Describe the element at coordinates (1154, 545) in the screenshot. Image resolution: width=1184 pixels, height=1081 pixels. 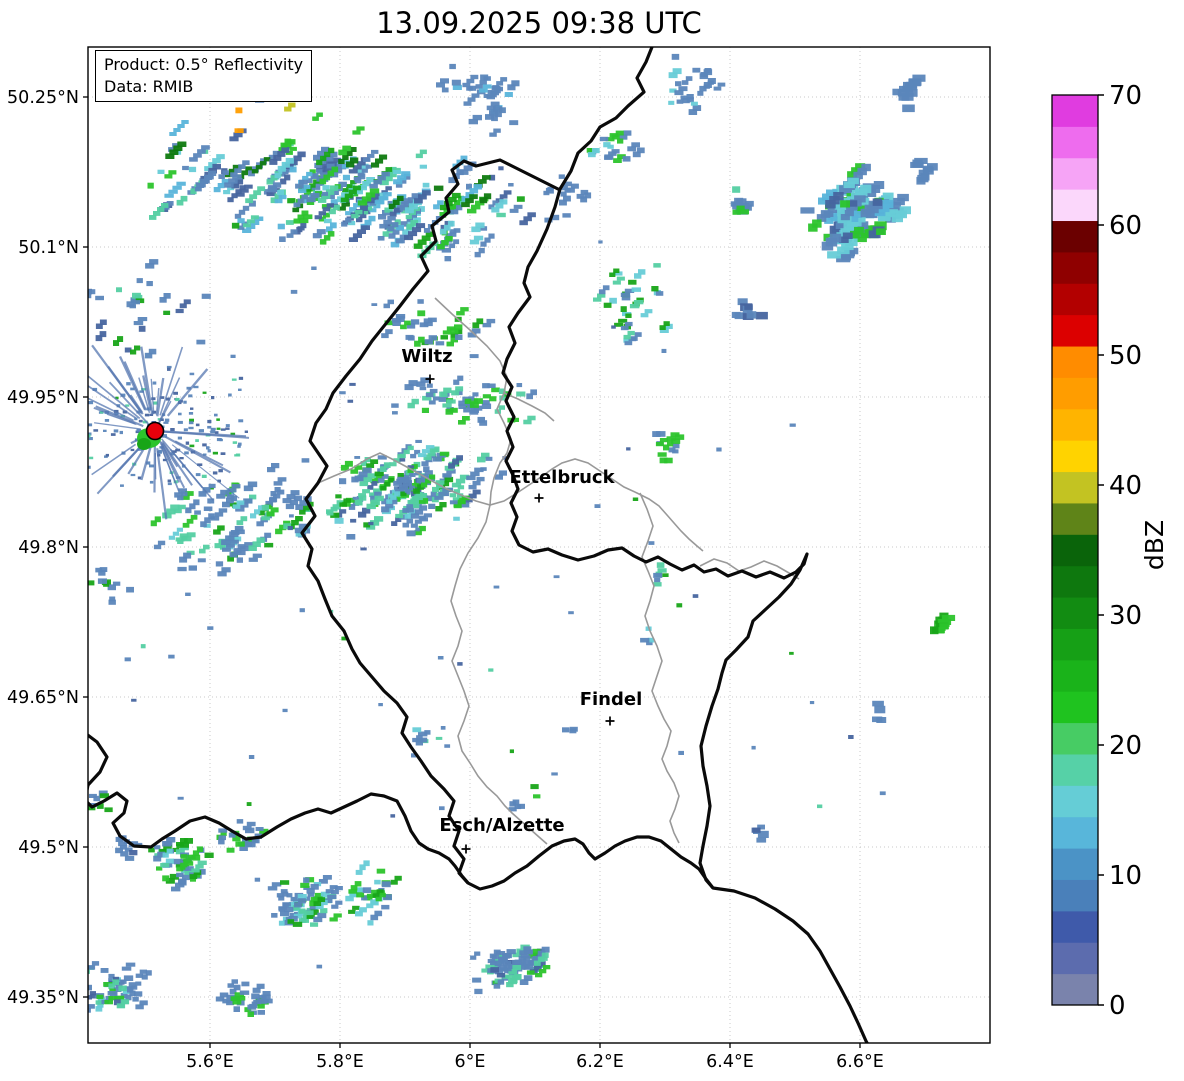
I see `colorbar-unit-label: dBZ` at that location.